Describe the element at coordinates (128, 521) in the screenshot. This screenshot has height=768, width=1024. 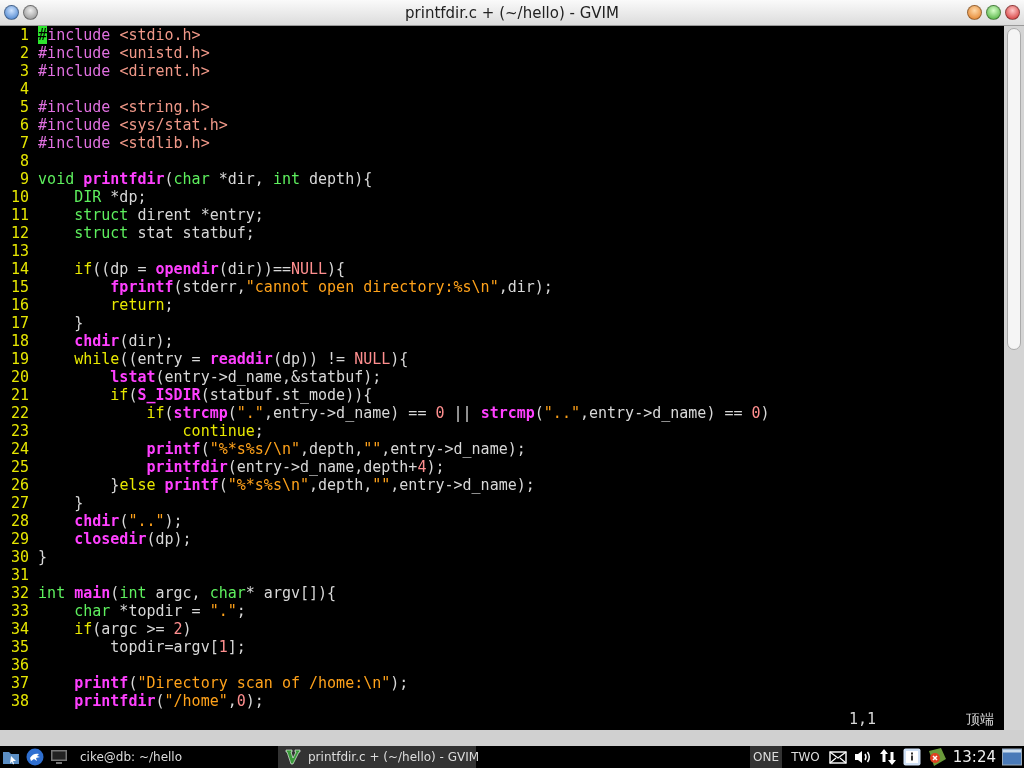
I see `code-line: chdir("..");` at that location.